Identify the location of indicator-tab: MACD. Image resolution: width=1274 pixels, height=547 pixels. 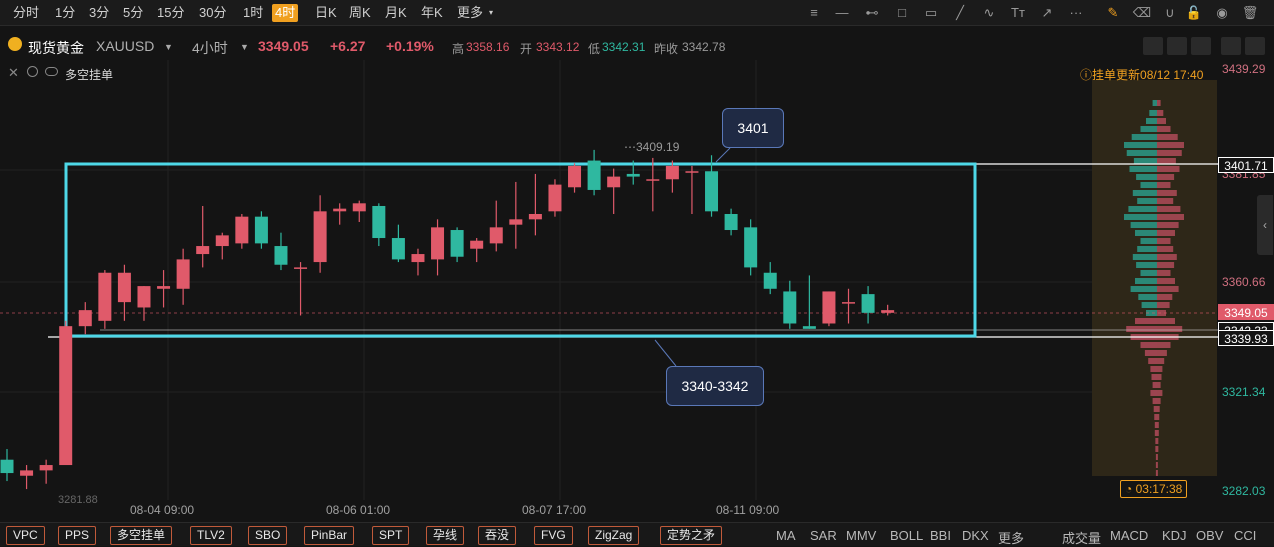
(1129, 535).